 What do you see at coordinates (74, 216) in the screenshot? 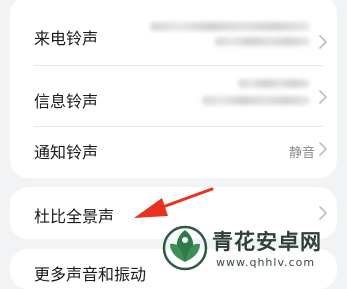
I see `dolby-atmos-label: 杜比全景声` at bounding box center [74, 216].